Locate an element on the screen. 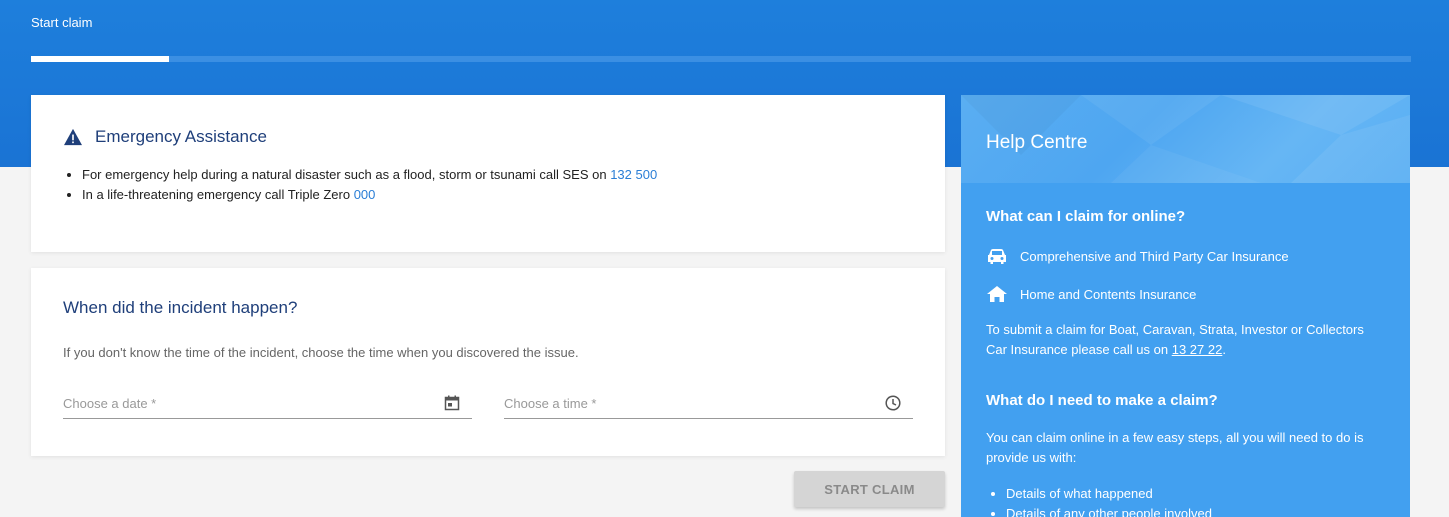 The width and height of the screenshot is (1449, 517). list-item: Details of any other people involved is located at coordinates (1109, 510).